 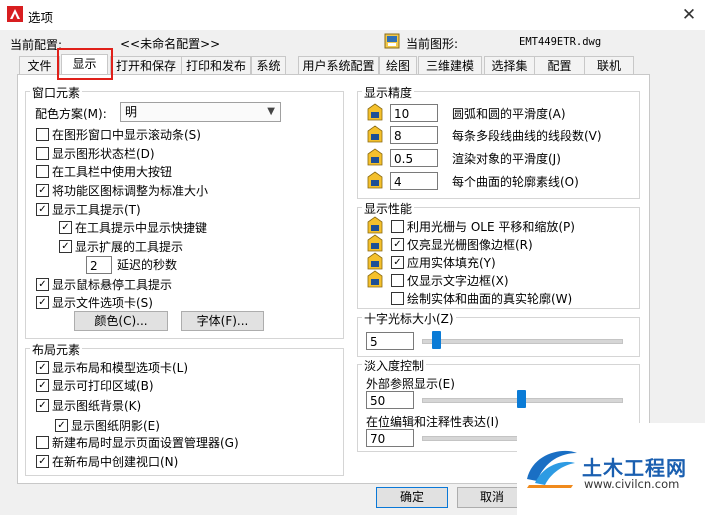 I want to click on checkbox-label: 在图形窗口中显示滚动条(S), so click(x=126, y=135).